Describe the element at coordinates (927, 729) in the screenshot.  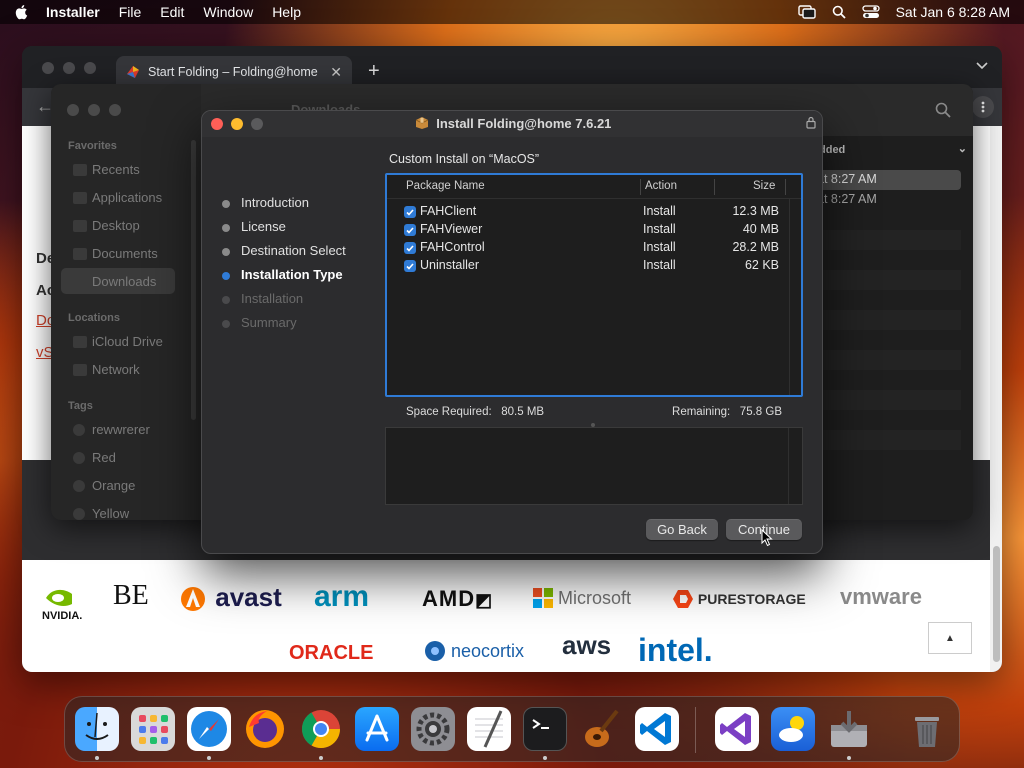
I see `dock-trash-icon` at that location.